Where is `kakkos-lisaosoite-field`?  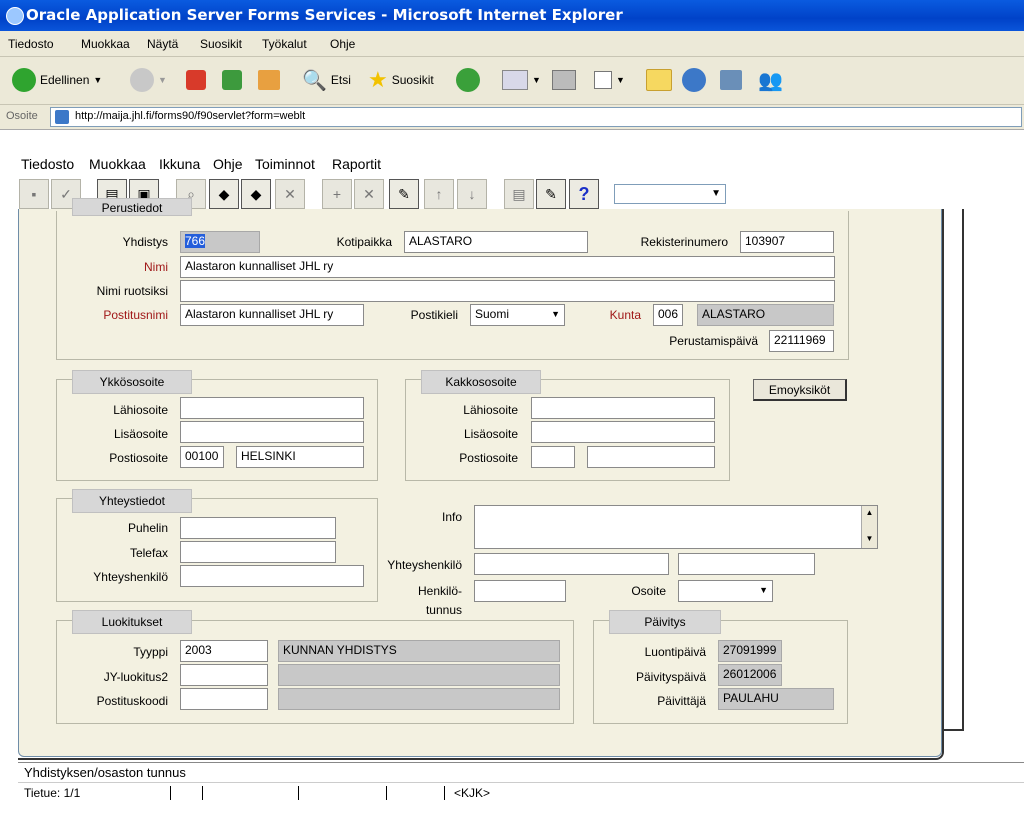 kakkos-lisaosoite-field is located at coordinates (623, 432).